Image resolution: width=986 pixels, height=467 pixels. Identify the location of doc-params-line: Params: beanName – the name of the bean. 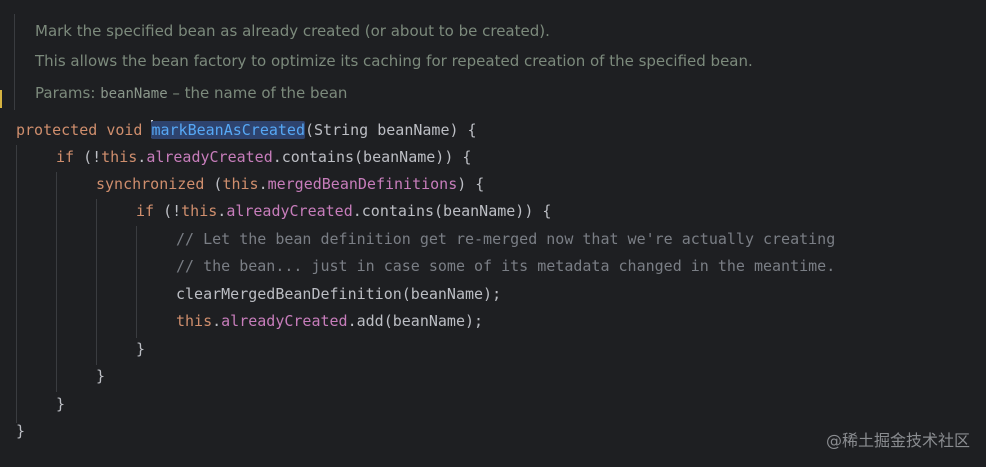
(191, 93).